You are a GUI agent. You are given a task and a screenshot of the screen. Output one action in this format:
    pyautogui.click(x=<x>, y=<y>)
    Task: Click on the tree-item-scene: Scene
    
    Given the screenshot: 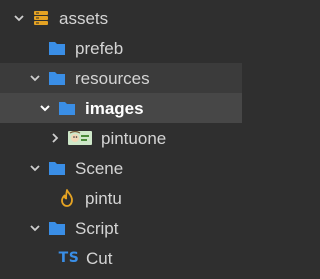 What is the action you would take?
    pyautogui.click(x=121, y=168)
    